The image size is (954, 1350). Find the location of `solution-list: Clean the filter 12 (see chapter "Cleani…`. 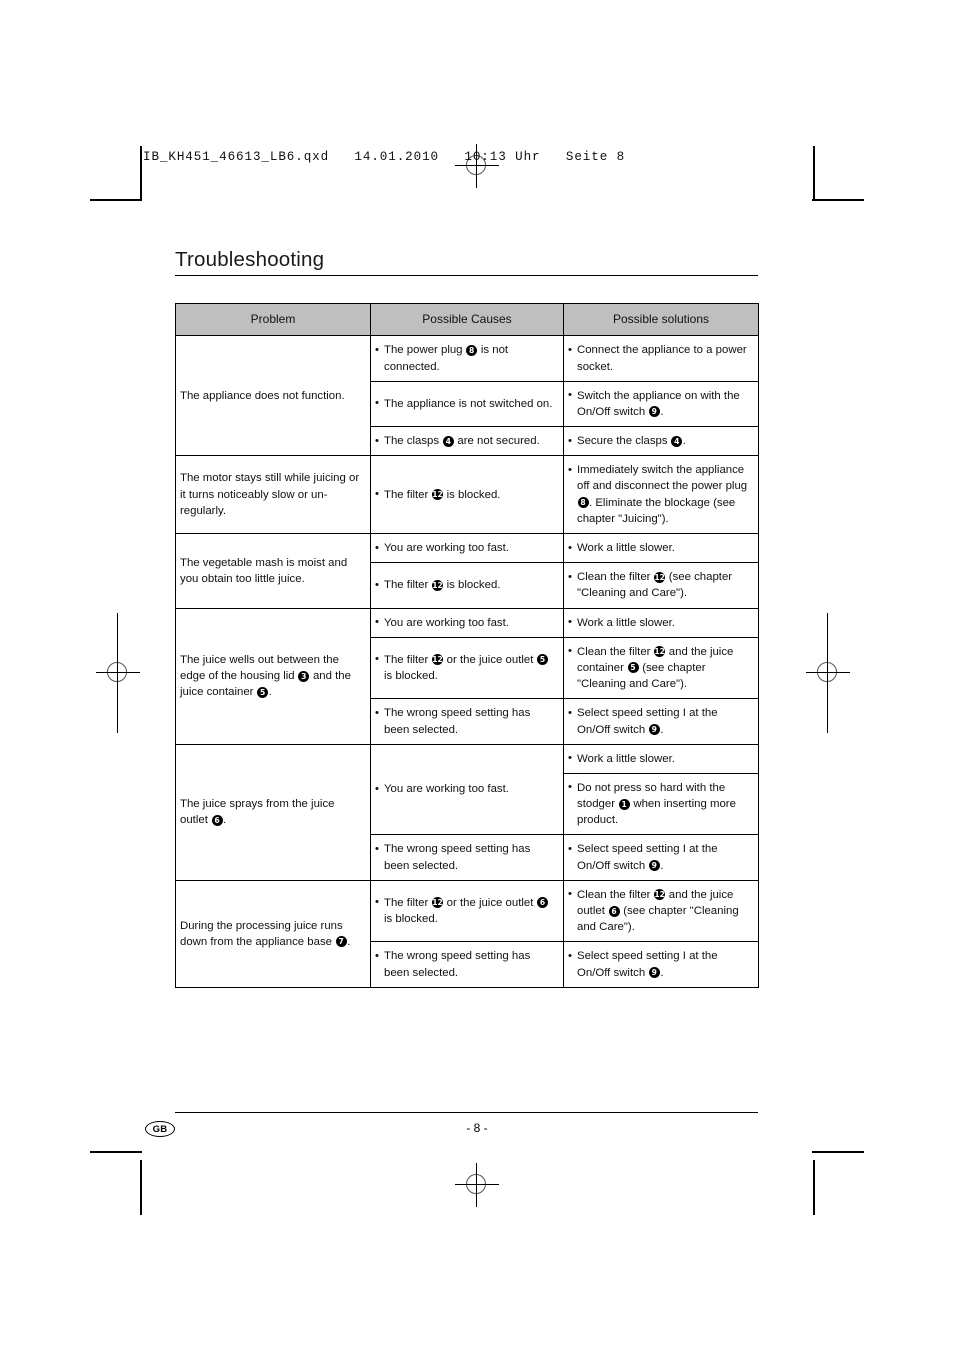

solution-list: Clean the filter 12 (see chapter "Cleani… is located at coordinates (660, 585).